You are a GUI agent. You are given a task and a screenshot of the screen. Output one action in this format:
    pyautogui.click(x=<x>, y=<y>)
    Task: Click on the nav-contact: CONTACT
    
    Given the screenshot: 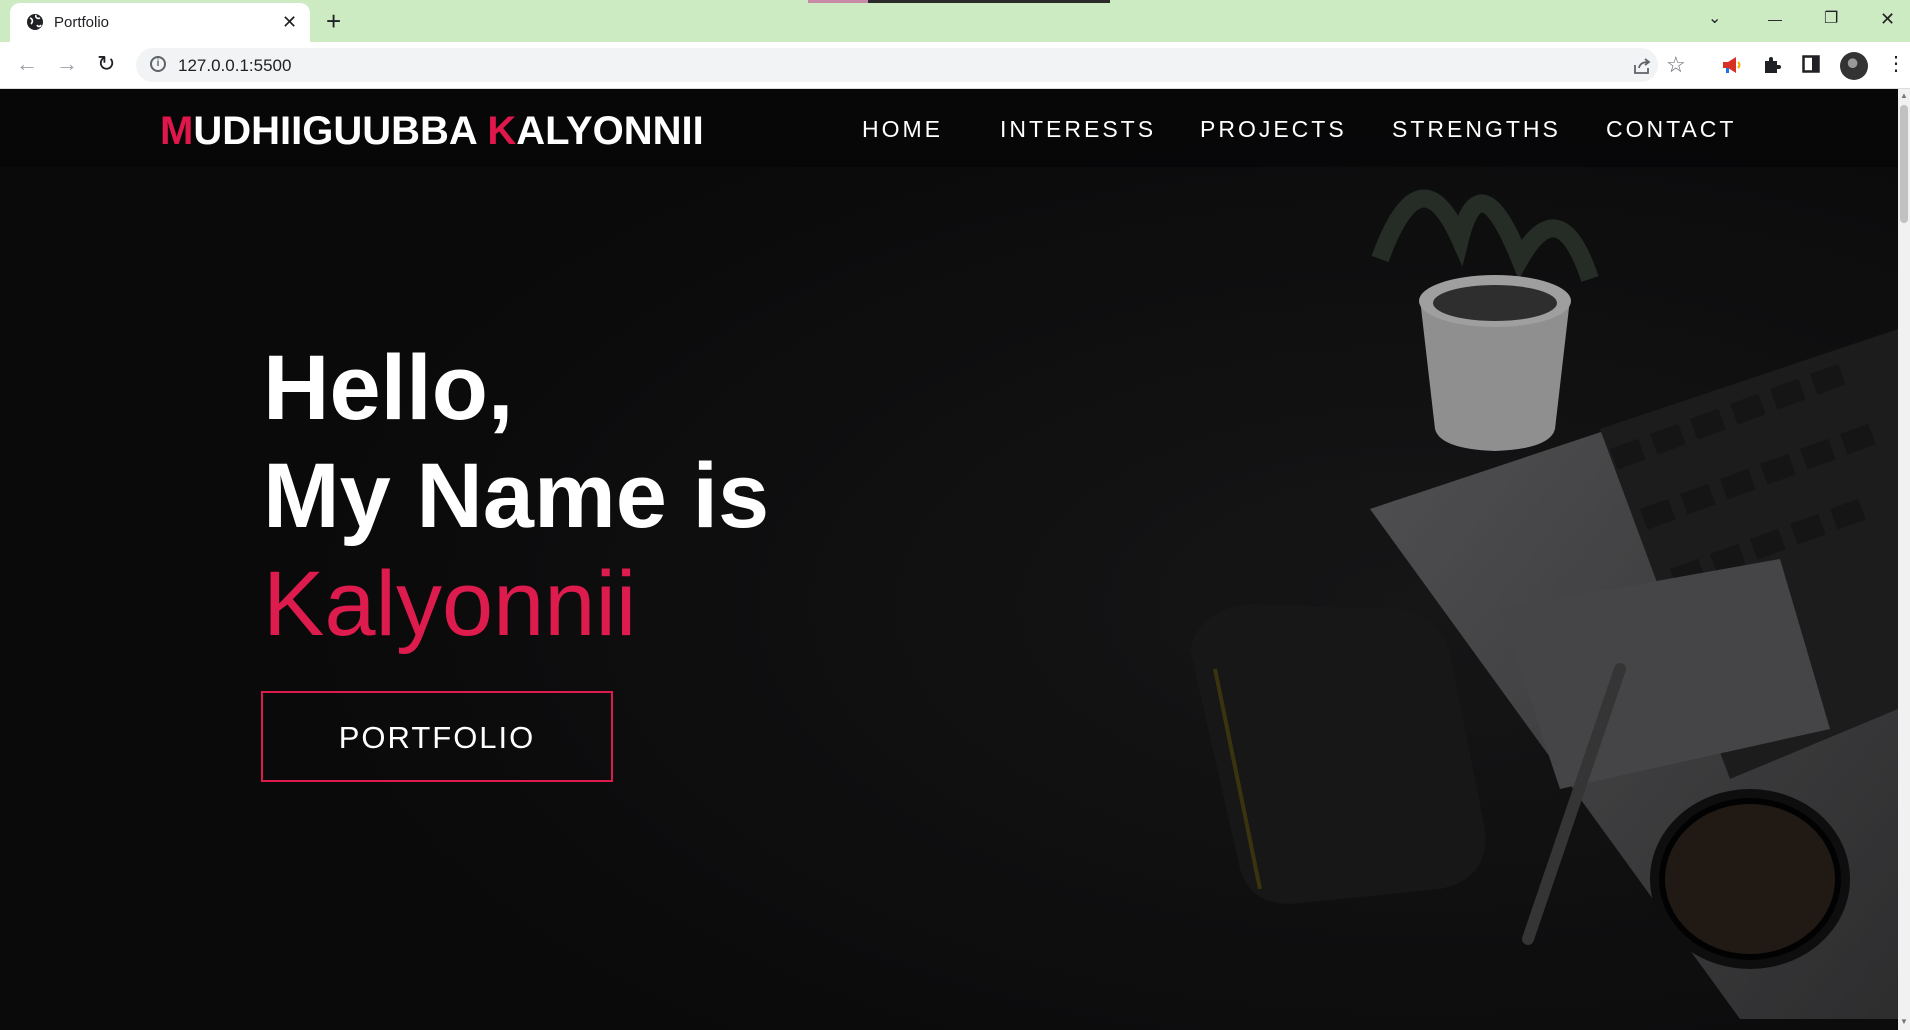 What is the action you would take?
    pyautogui.click(x=1671, y=129)
    